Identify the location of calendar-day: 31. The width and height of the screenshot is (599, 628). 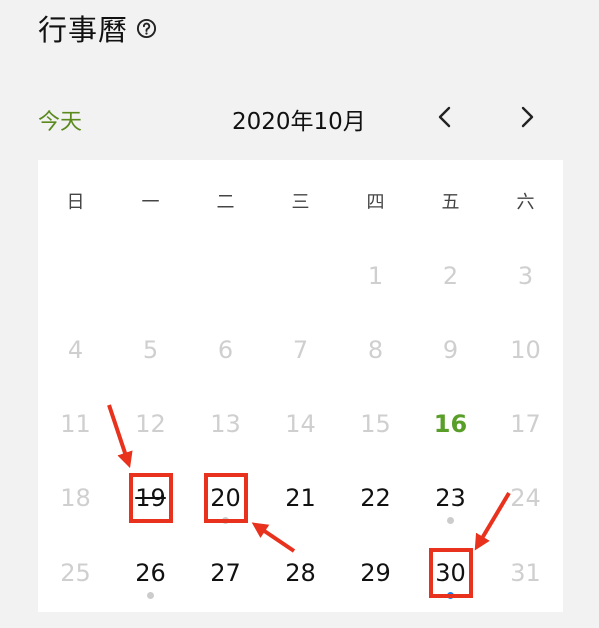
(525, 576).